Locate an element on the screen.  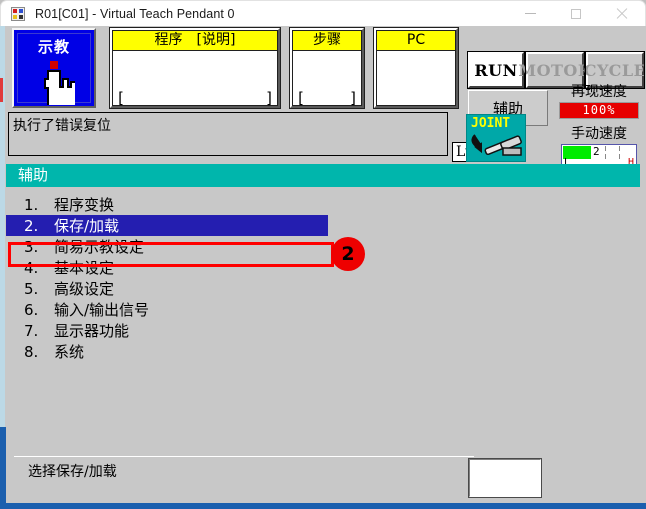
maximize-icon is located at coordinates (576, 13).